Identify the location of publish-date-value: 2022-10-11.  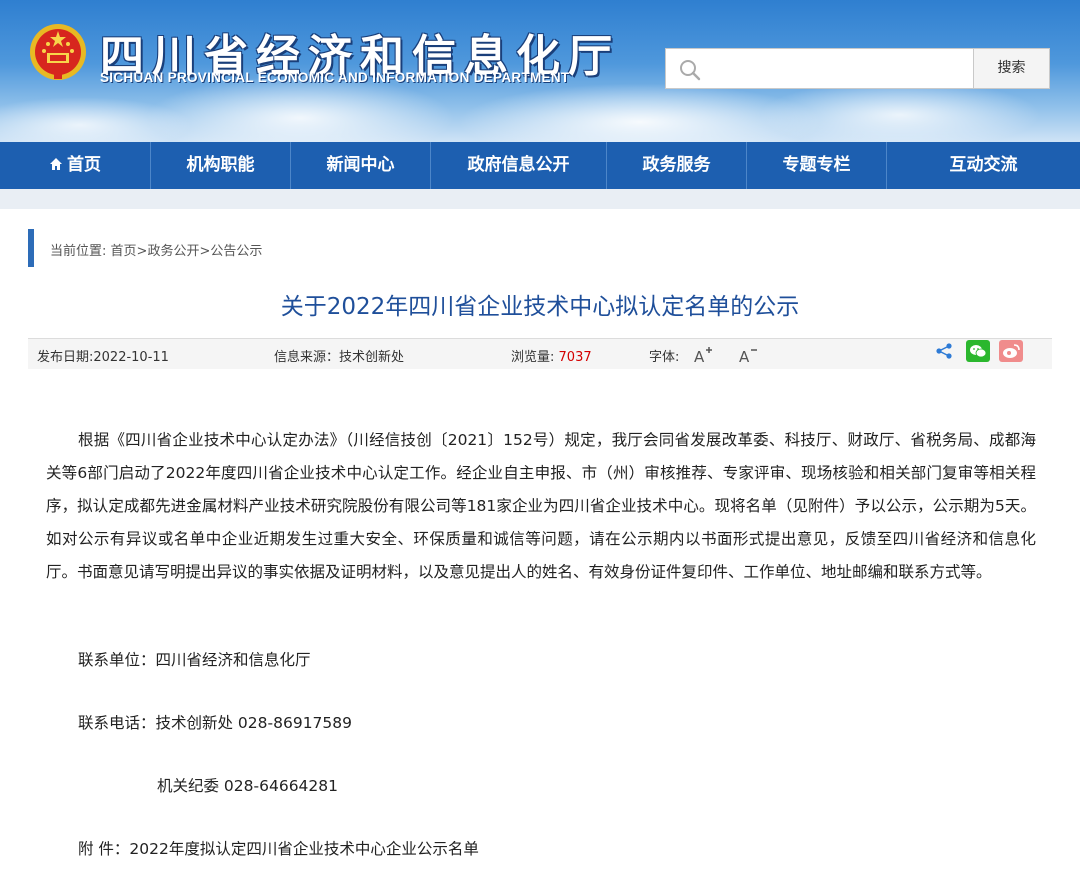
(131, 357).